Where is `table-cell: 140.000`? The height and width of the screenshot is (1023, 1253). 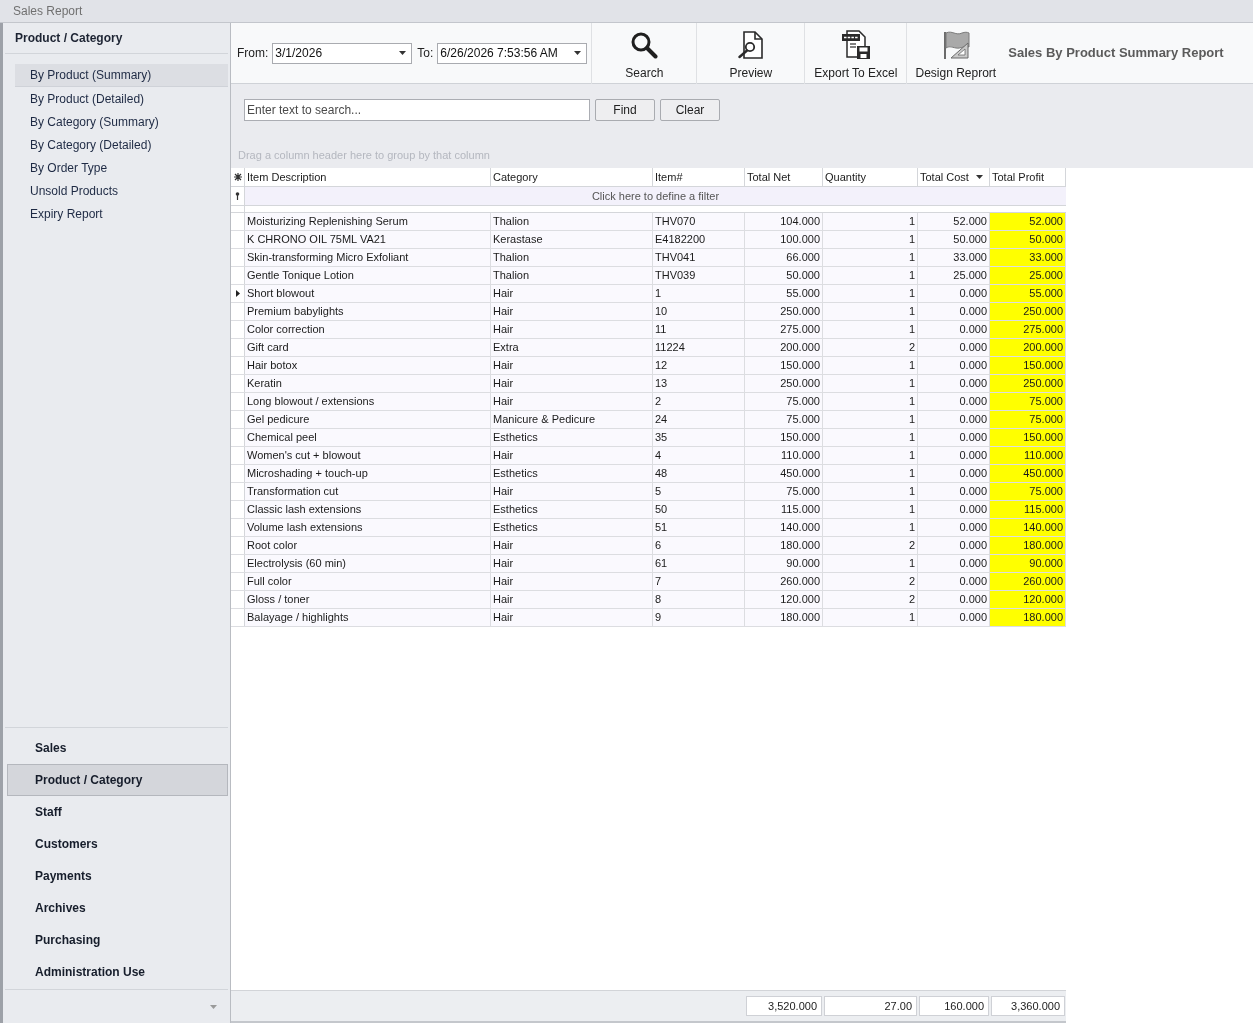
table-cell: 140.000 is located at coordinates (784, 527).